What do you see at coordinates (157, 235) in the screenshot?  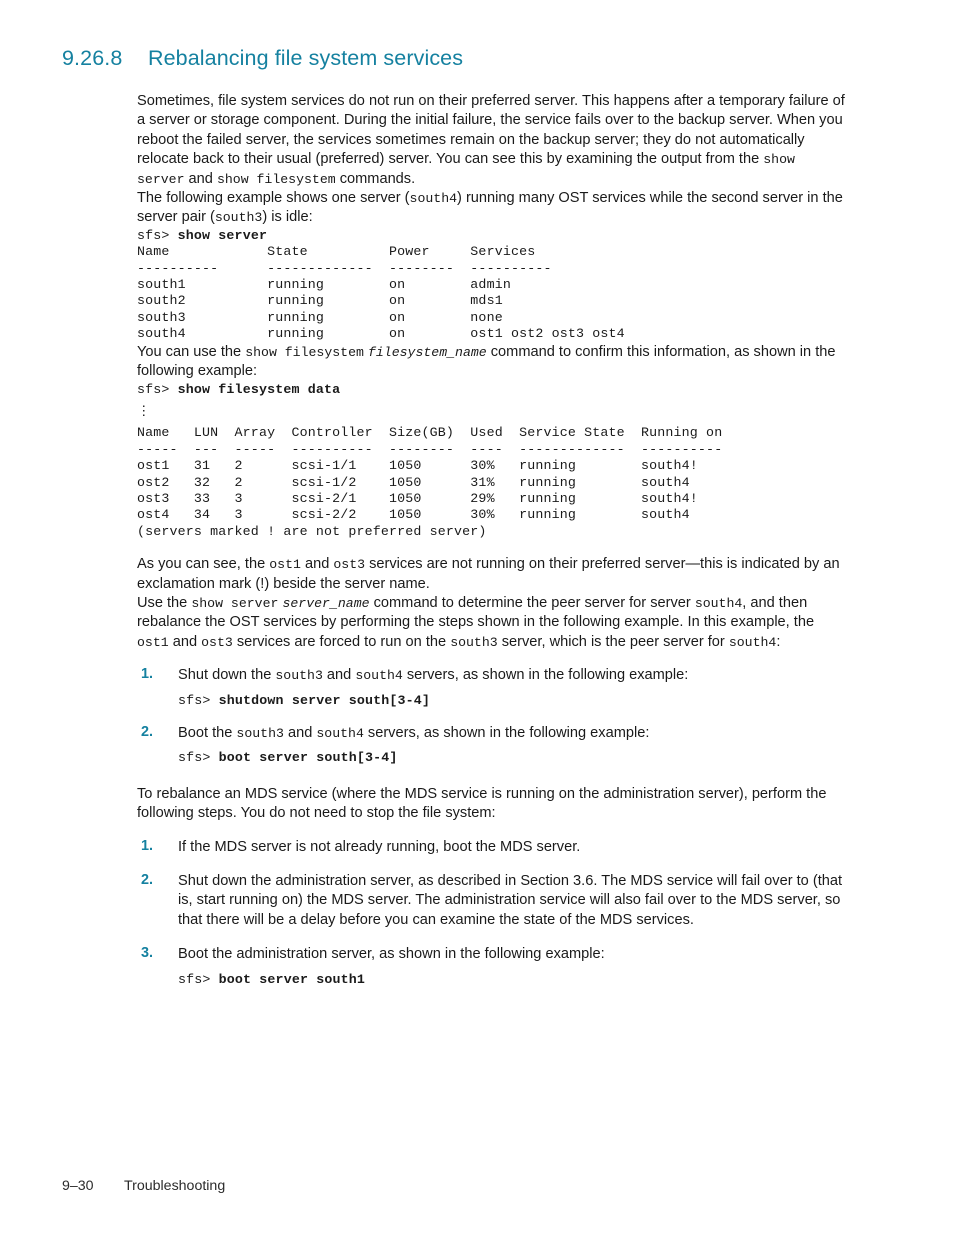 I see `shell-prompt: sfs>` at bounding box center [157, 235].